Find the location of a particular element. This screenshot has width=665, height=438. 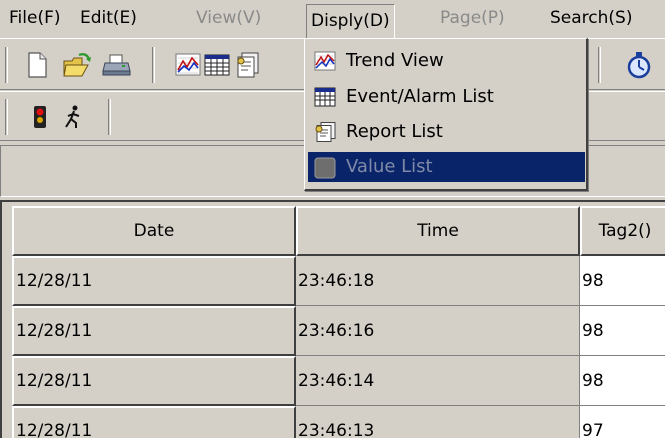

menu-item-label: Value List is located at coordinates (389, 166).